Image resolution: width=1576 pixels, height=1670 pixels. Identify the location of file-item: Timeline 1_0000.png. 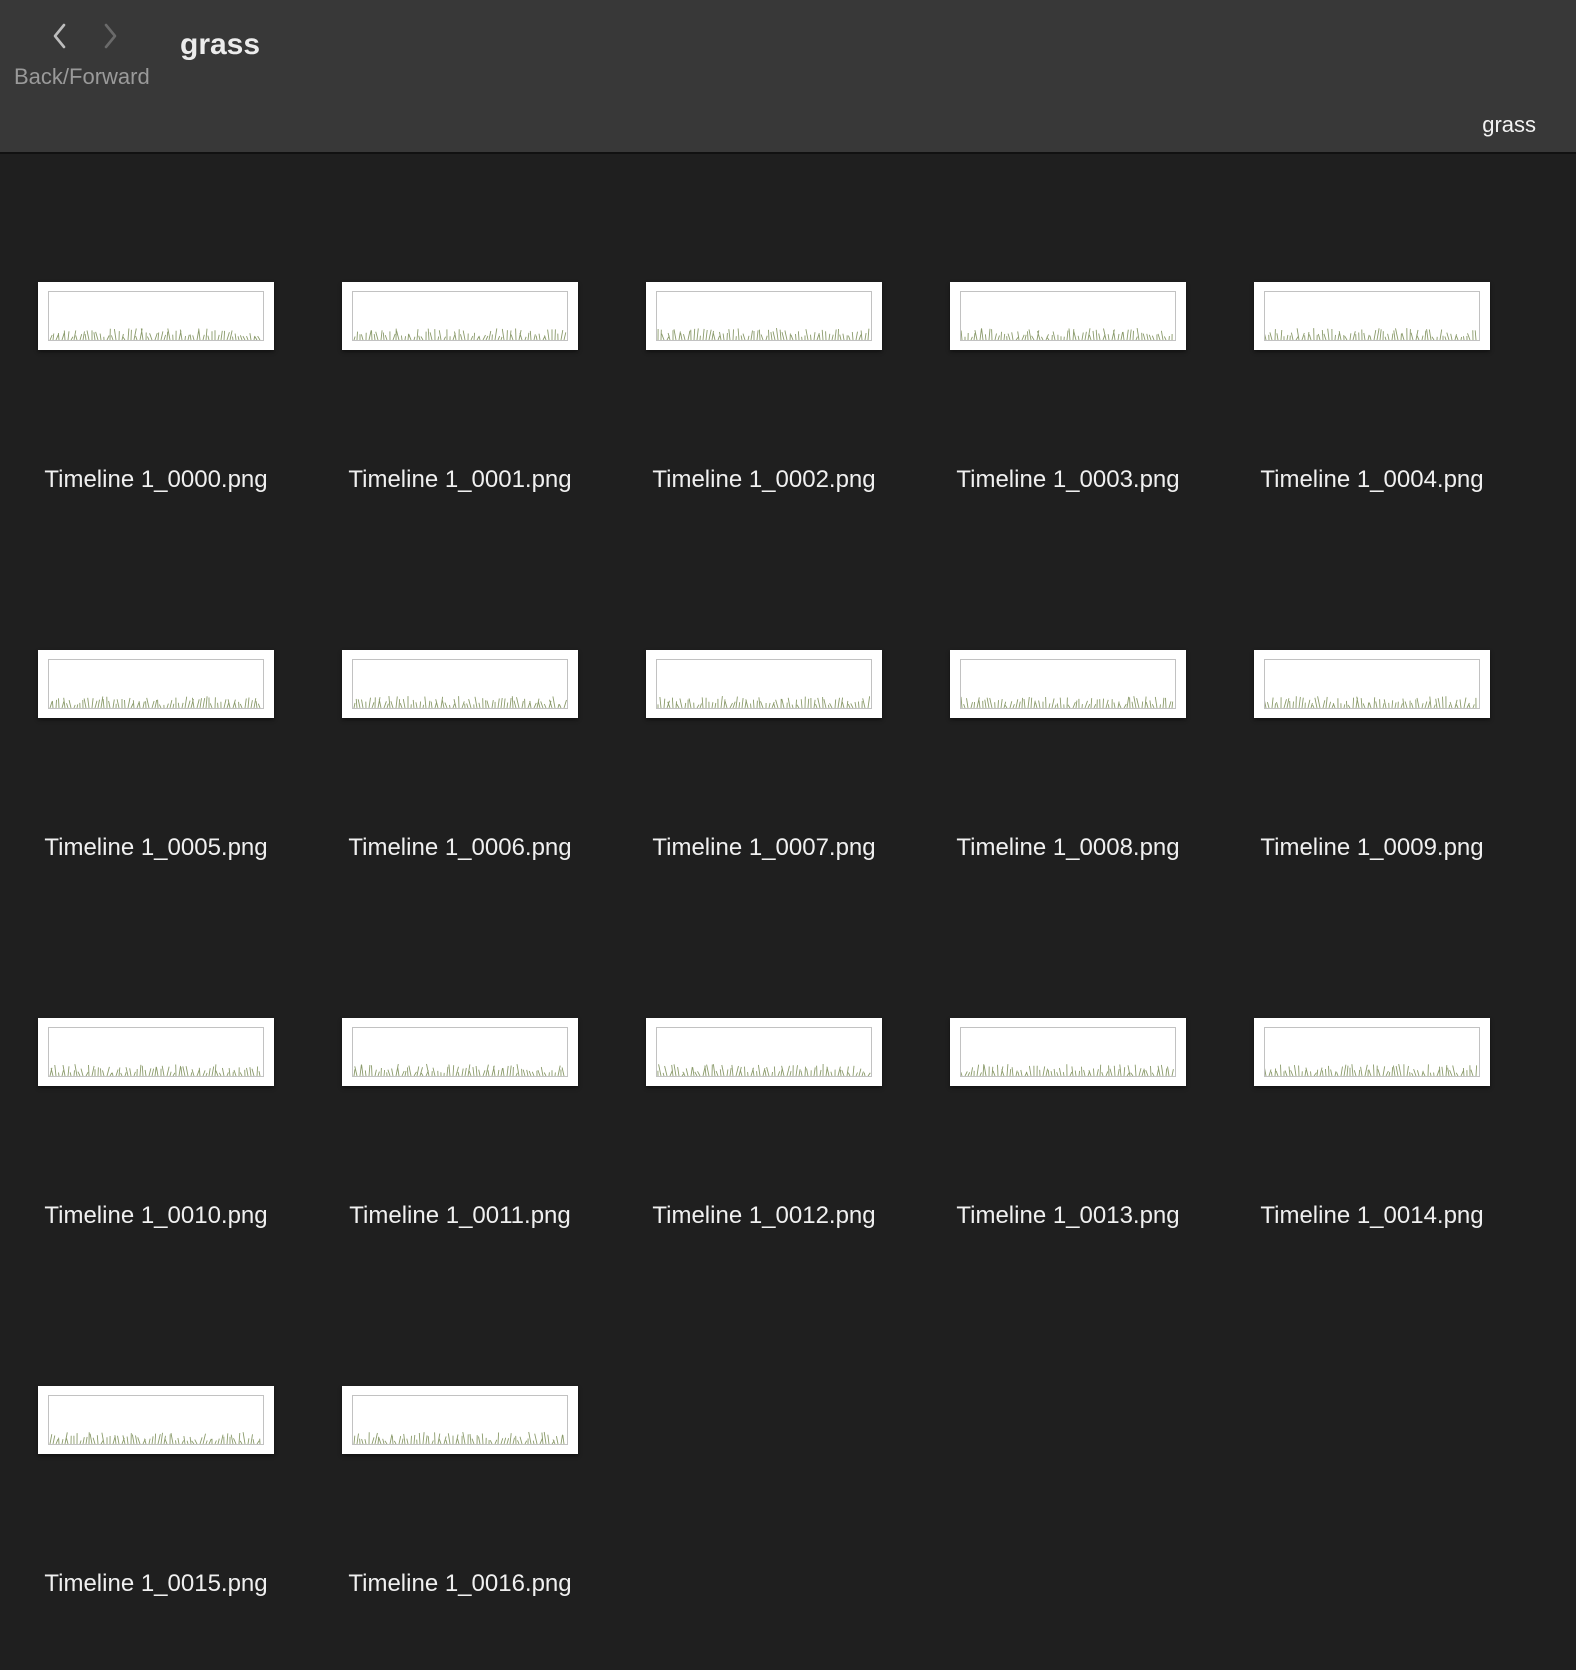
(137, 340).